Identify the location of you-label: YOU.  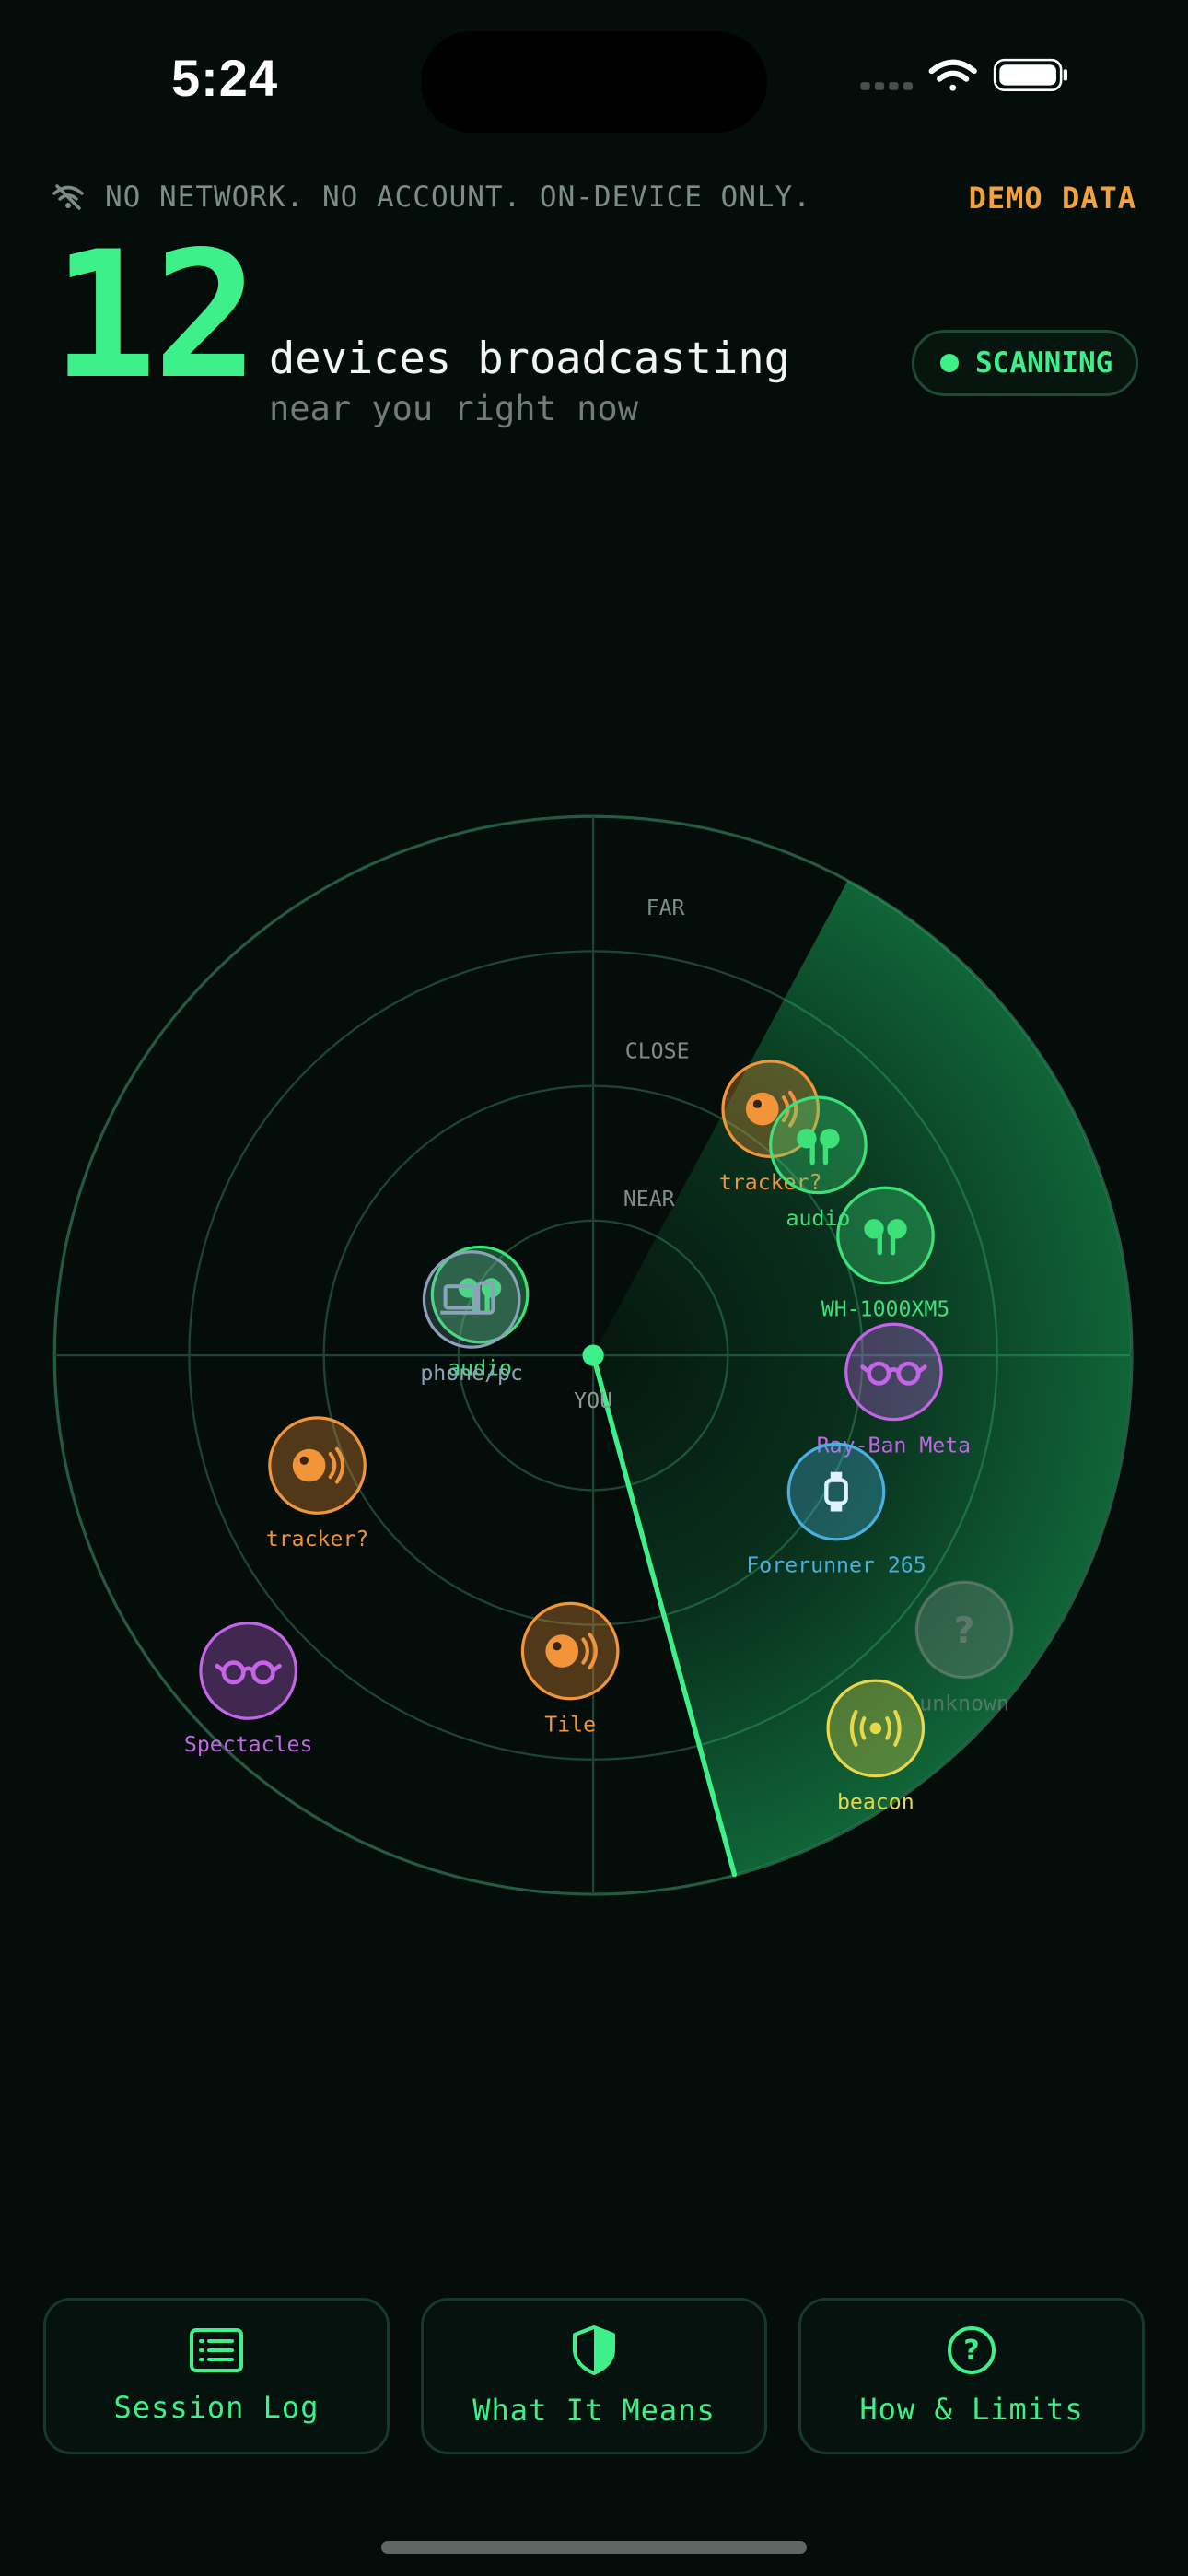
(593, 1400).